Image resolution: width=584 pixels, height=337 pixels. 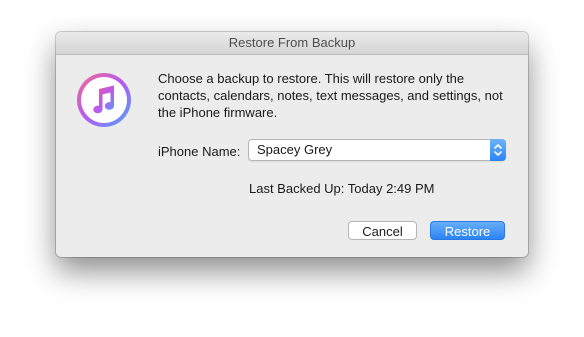 I want to click on itunes-icon, so click(x=104, y=100).